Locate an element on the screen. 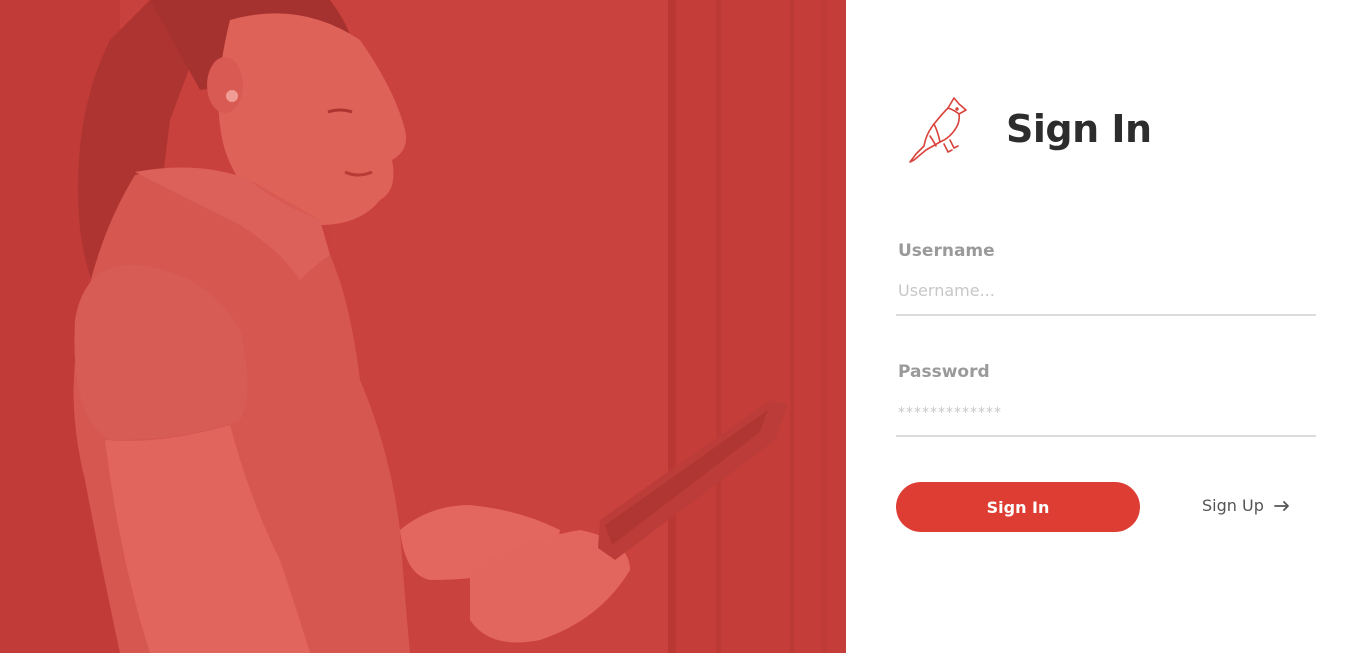 This screenshot has width=1350, height=653. sign-up-link: Sign Up is located at coordinates (1246, 506).